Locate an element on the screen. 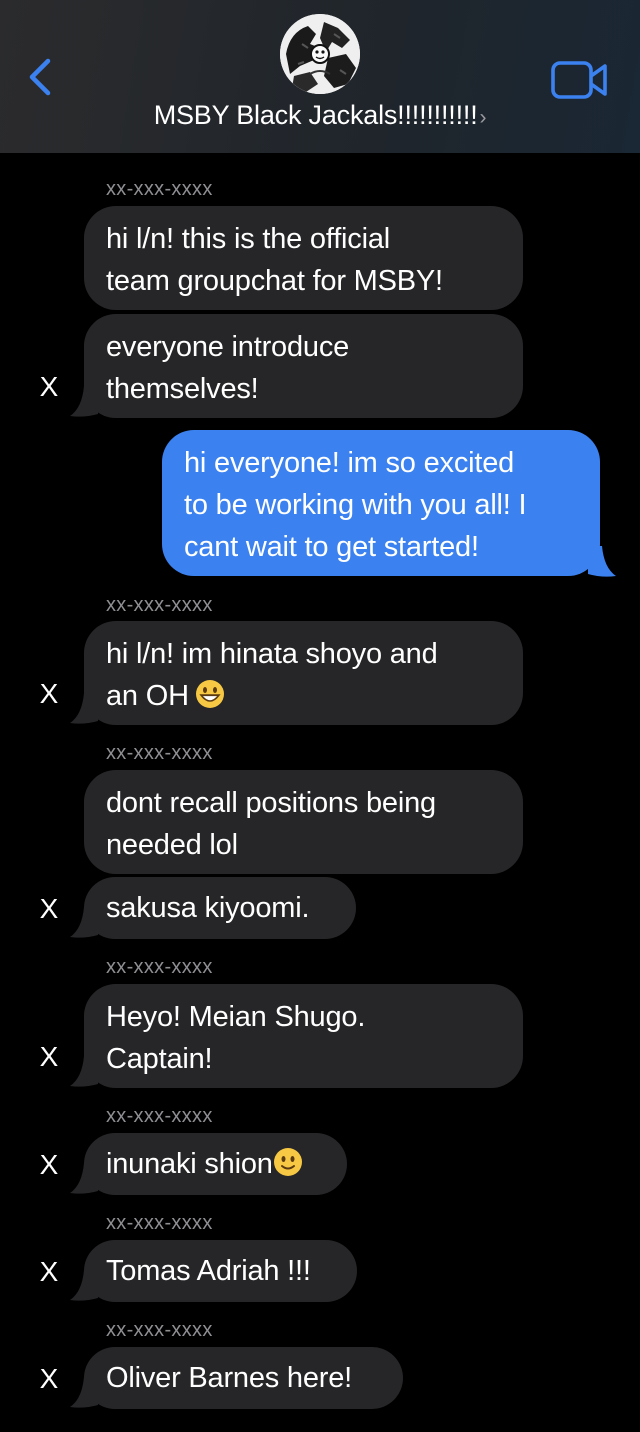 The width and height of the screenshot is (640, 1432). message-text: Oliver Barnes here! is located at coordinates (229, 1378).